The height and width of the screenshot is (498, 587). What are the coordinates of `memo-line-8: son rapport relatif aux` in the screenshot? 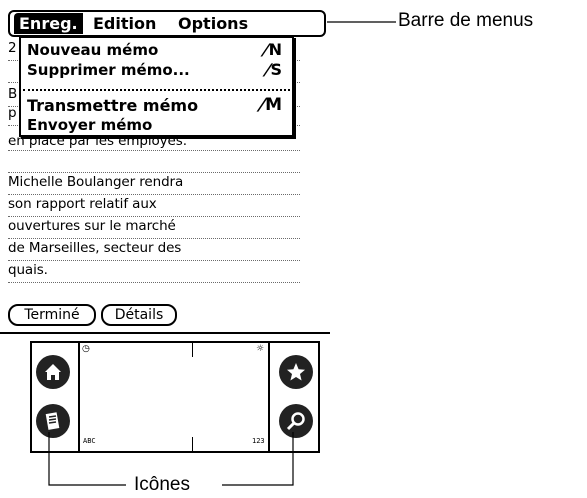 It's located at (154, 205).